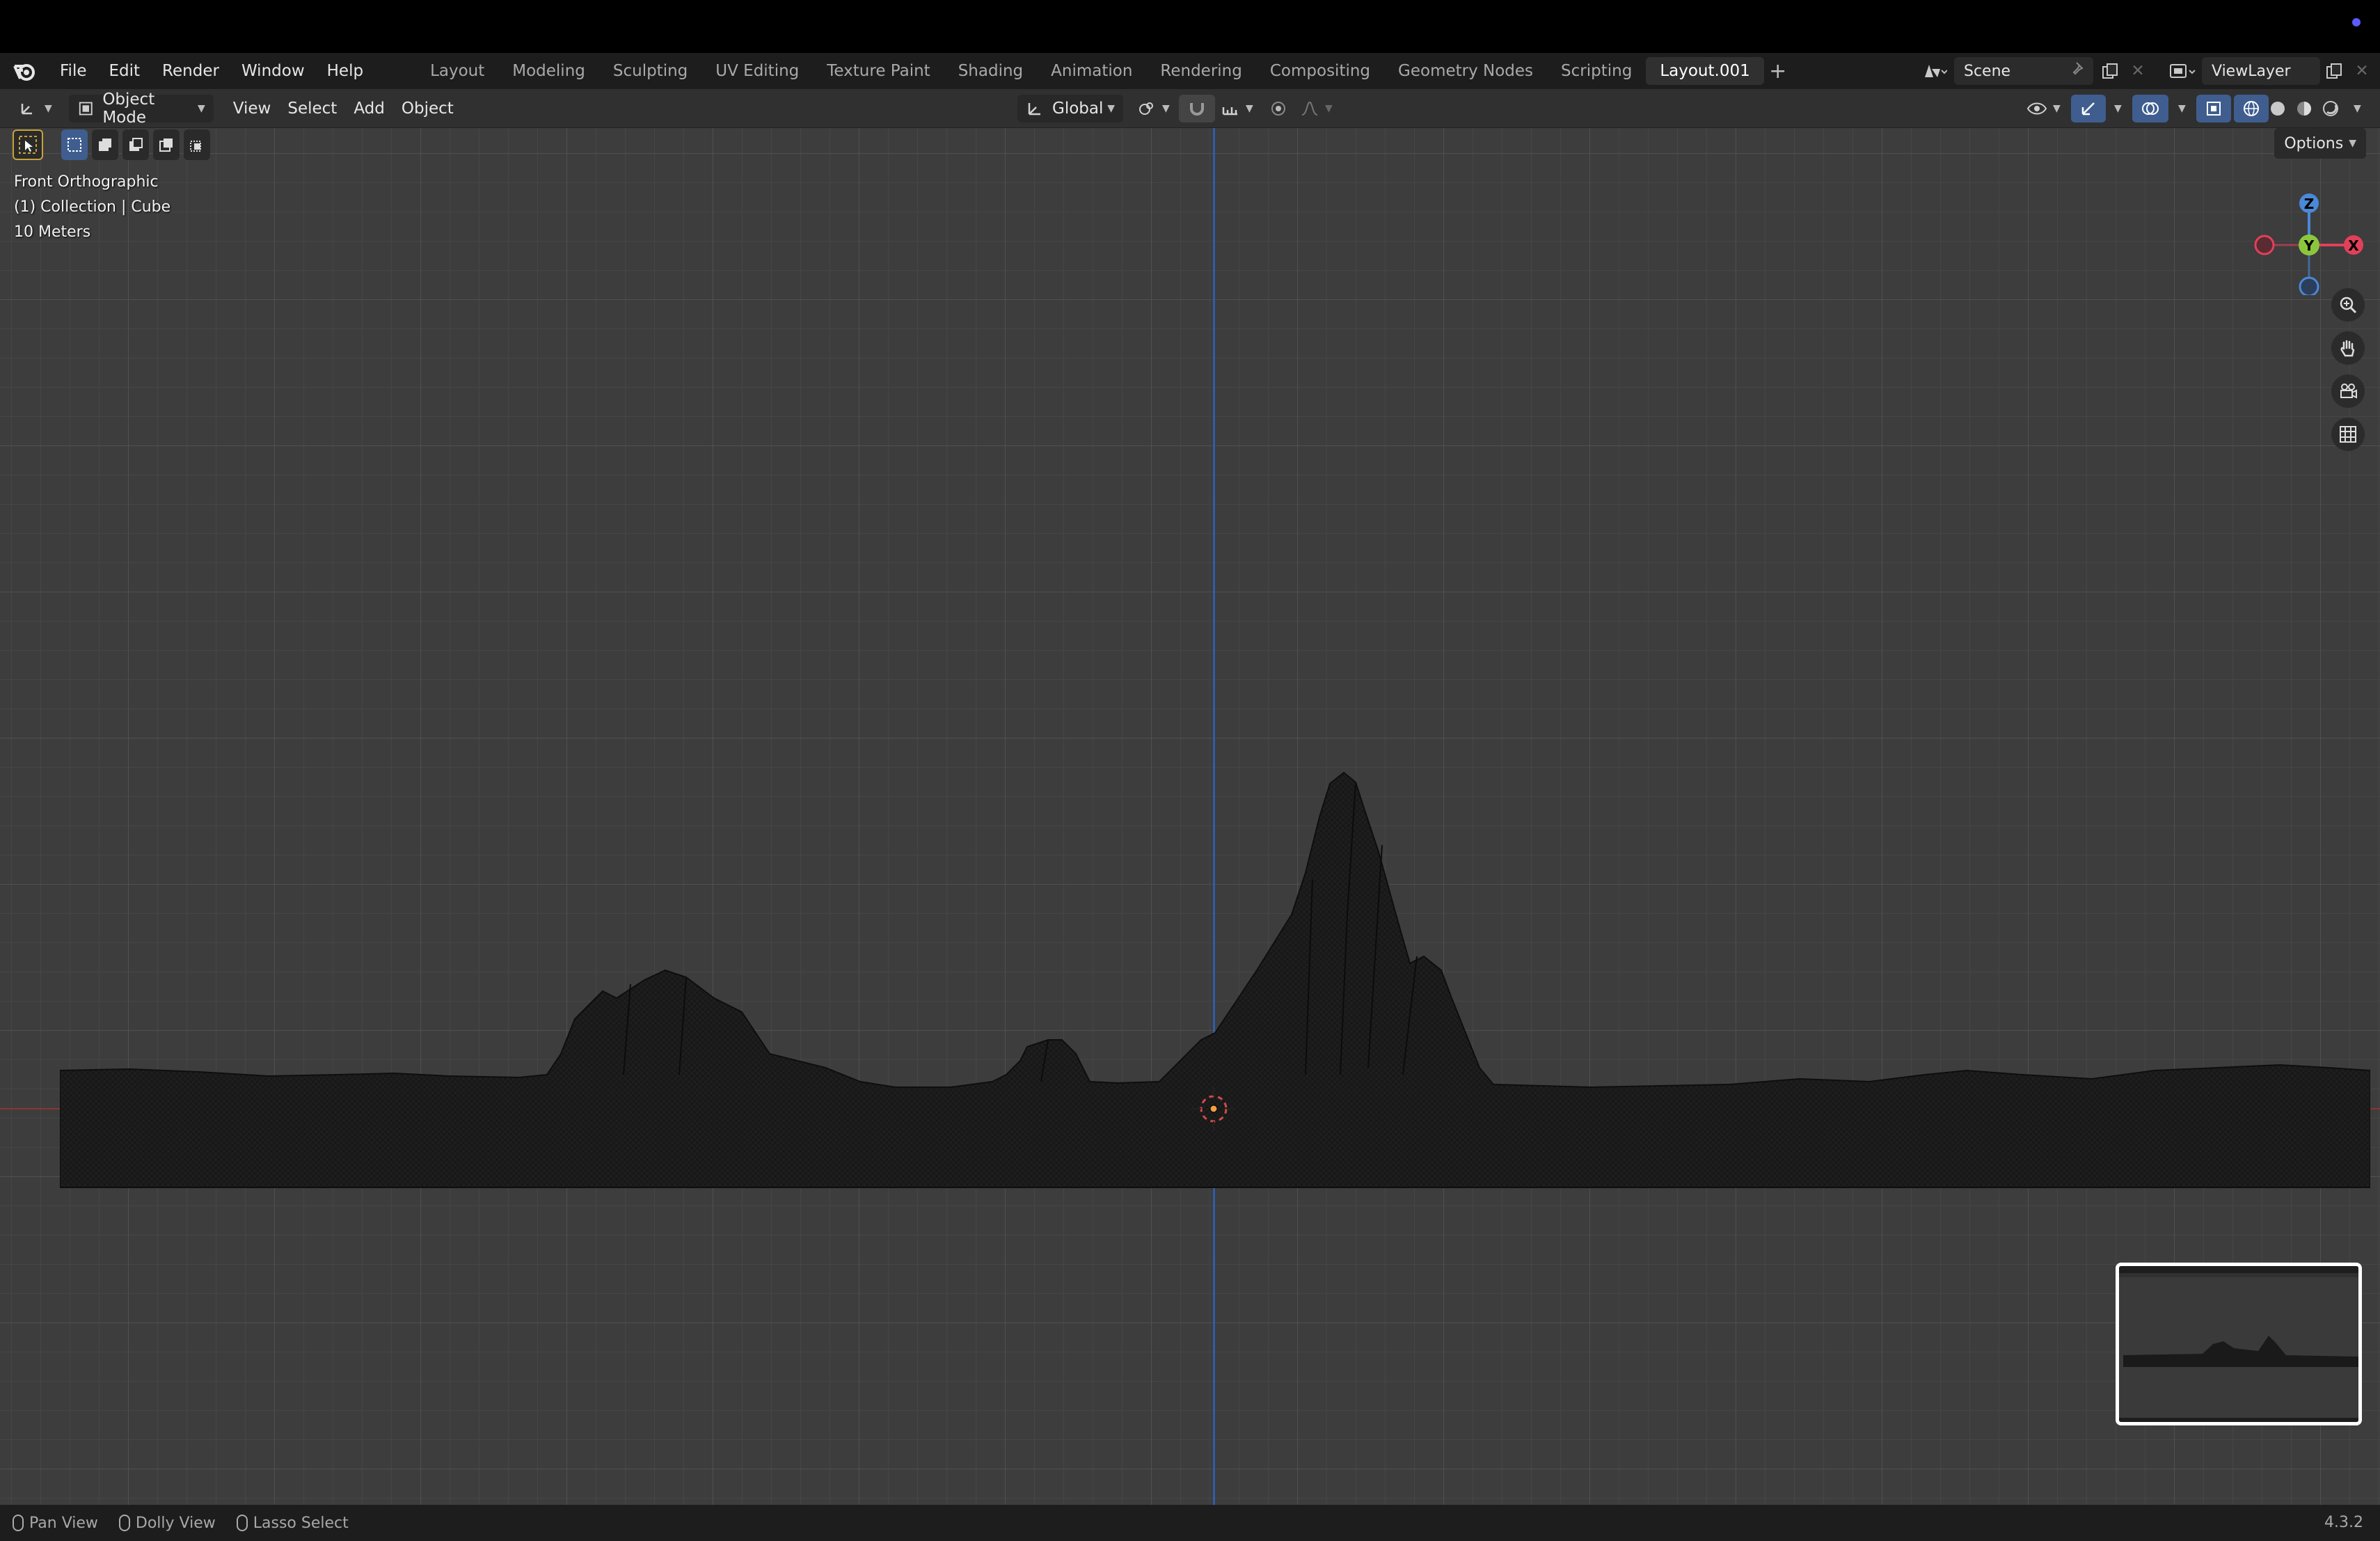  What do you see at coordinates (1309, 108) in the screenshot?
I see `falloff-curve-icon` at bounding box center [1309, 108].